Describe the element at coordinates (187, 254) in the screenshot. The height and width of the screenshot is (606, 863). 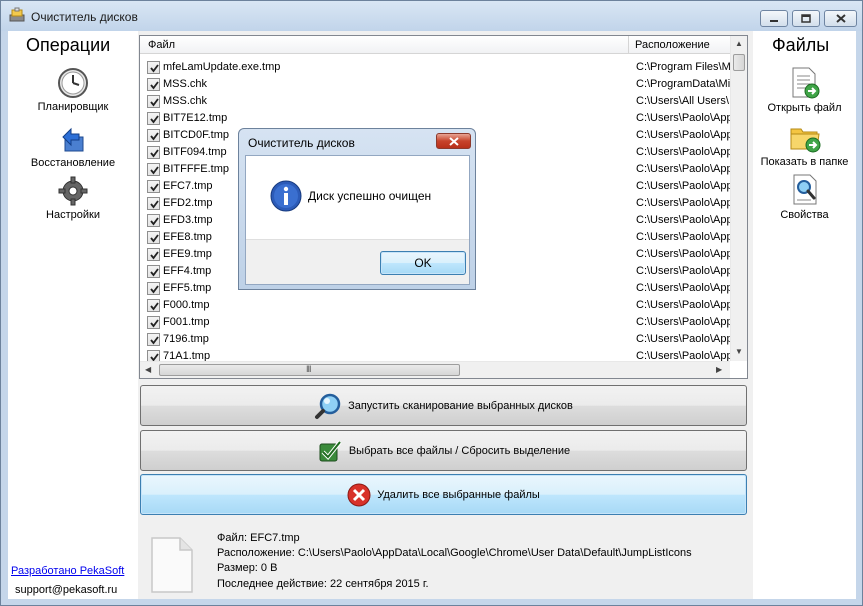
I see `row-file-name: EFE9.tmp` at that location.